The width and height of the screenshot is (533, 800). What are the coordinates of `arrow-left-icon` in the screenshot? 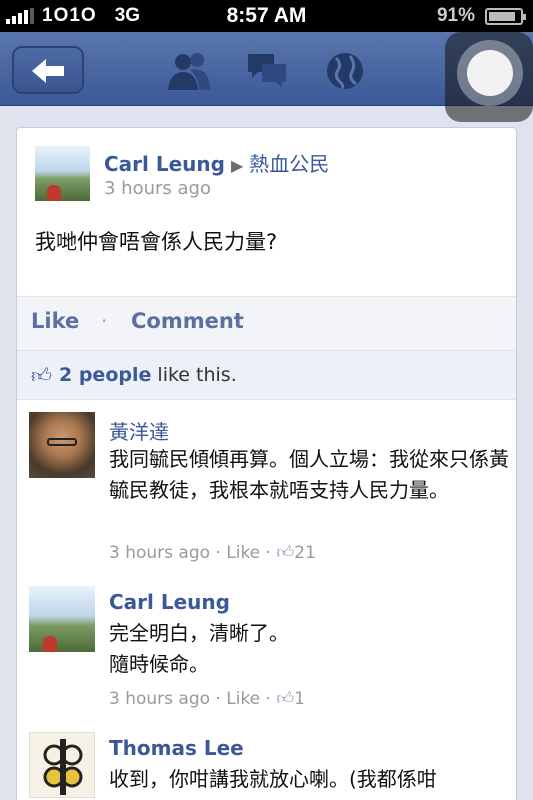 It's located at (48, 71).